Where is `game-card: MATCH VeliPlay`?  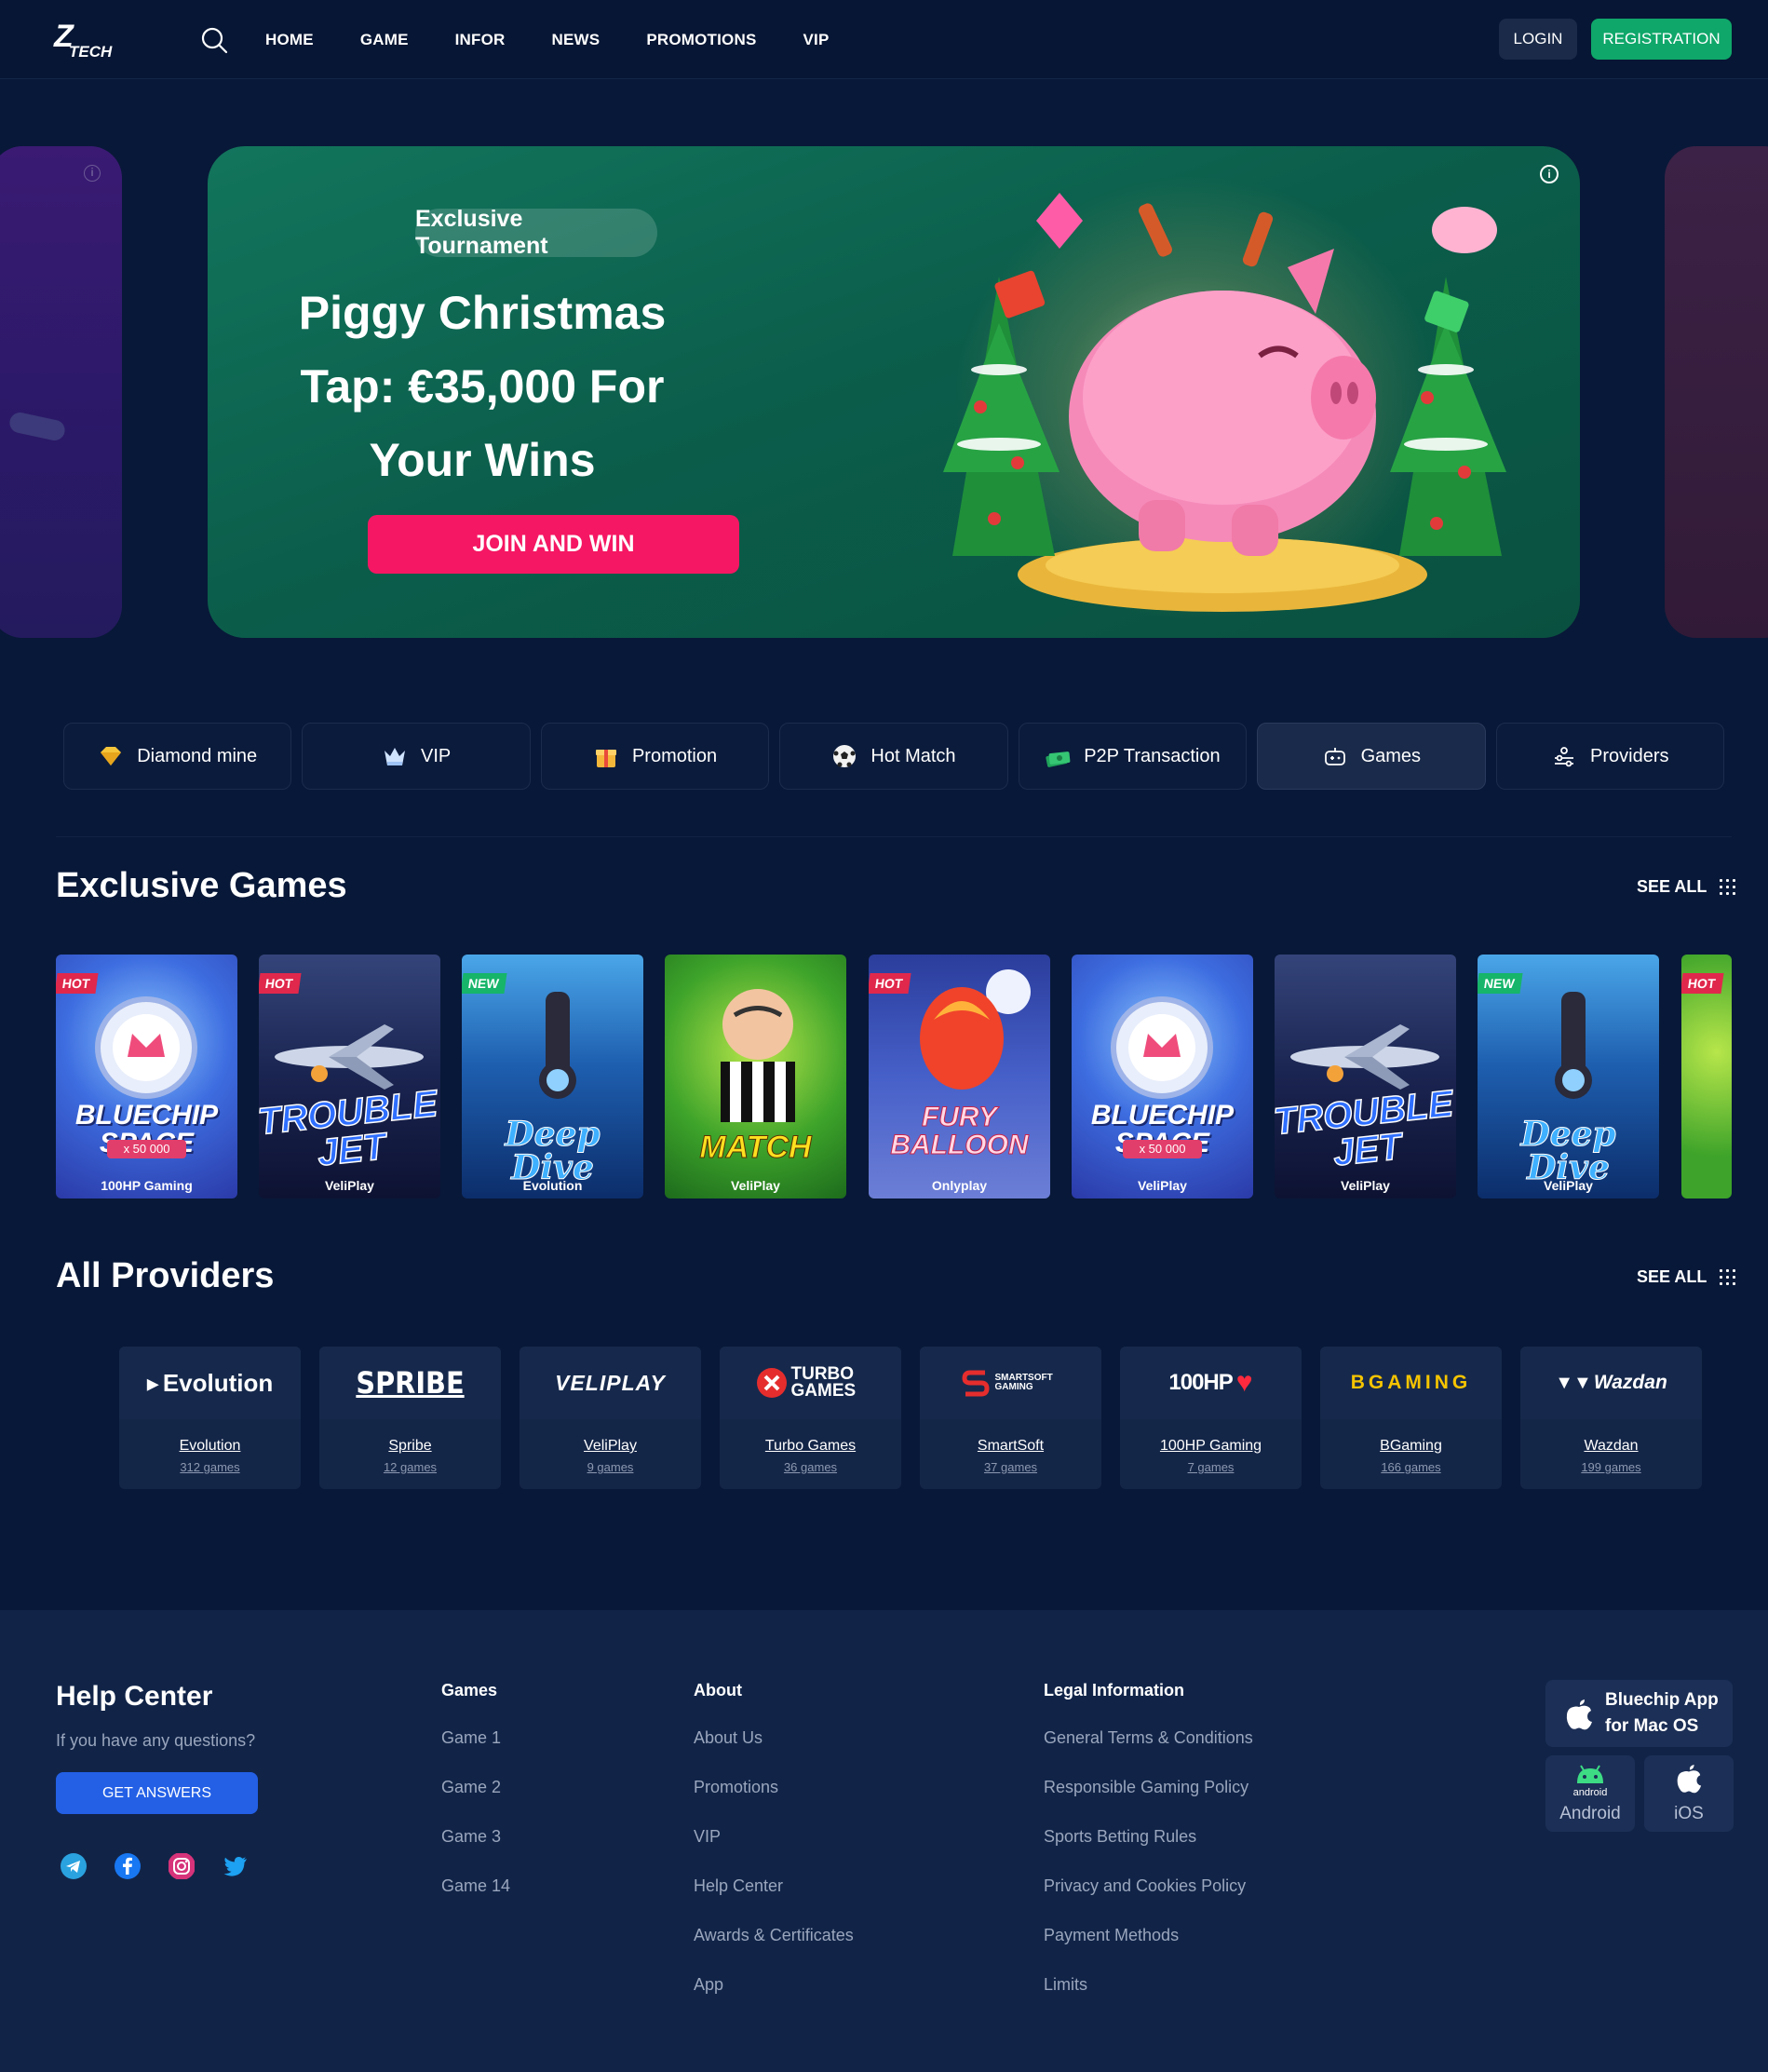
game-card: MATCH VeliPlay is located at coordinates (755, 1077).